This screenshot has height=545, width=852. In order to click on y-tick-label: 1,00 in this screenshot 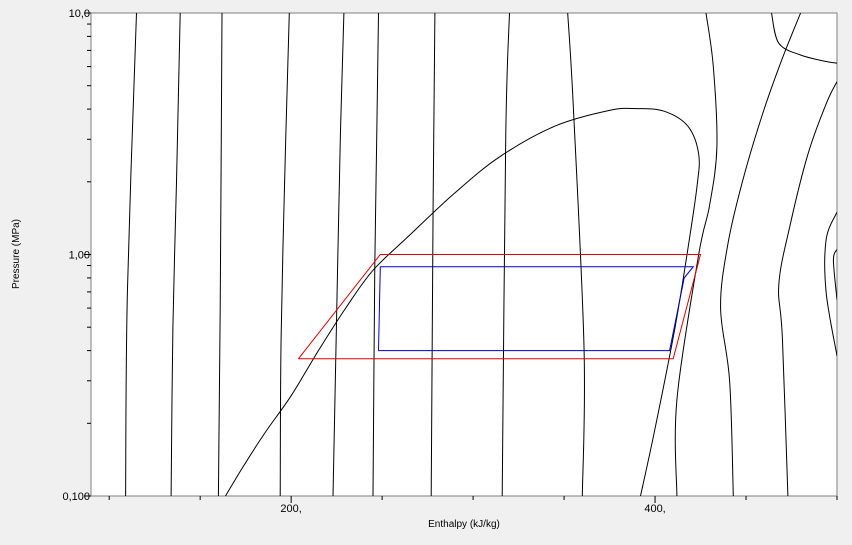, I will do `click(79, 256)`.